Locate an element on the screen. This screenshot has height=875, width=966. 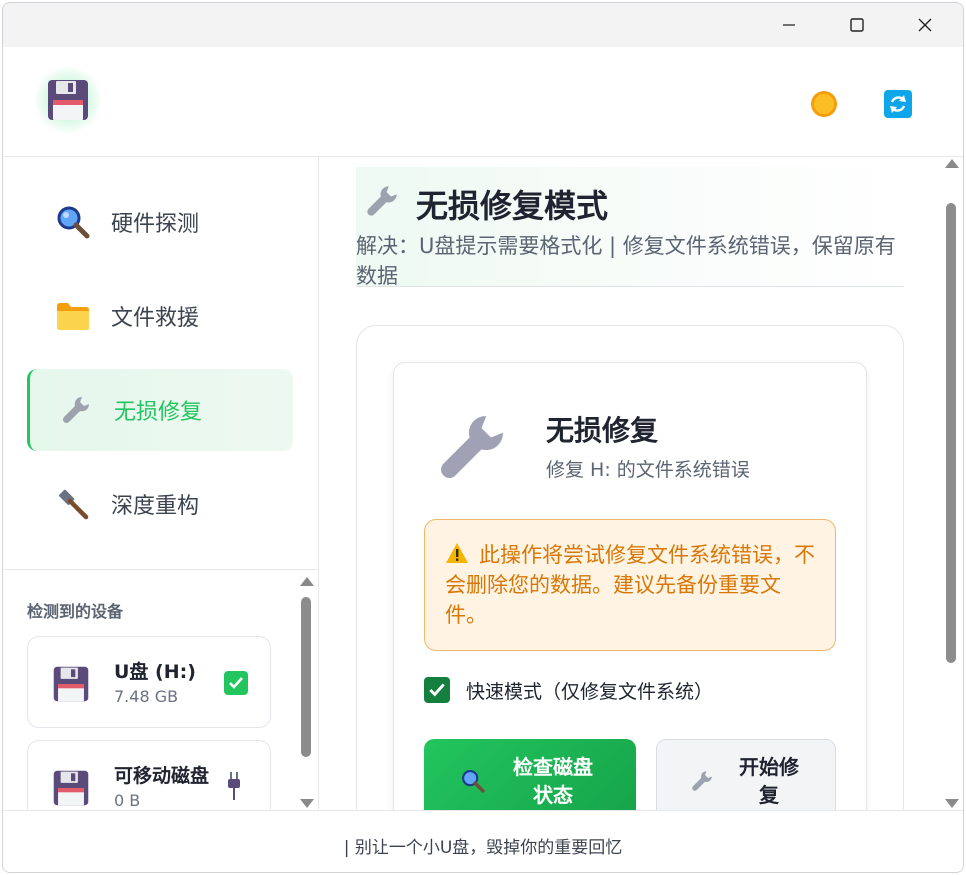
title-bar is located at coordinates (483, 25).